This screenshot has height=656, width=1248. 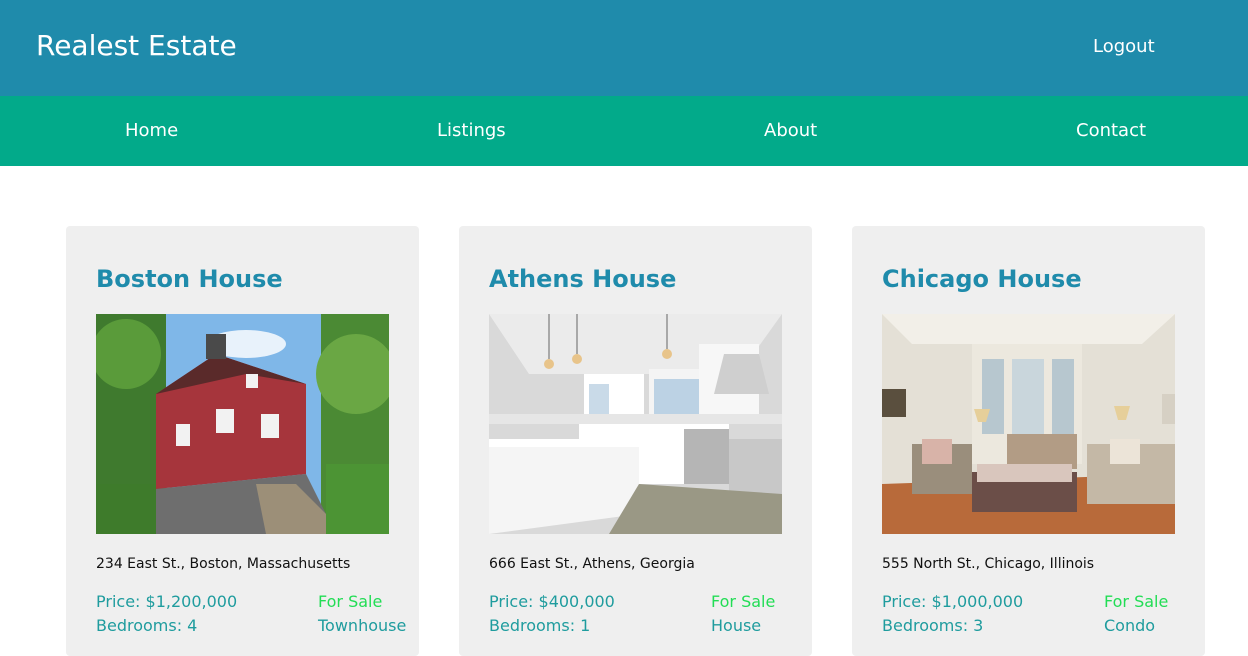 I want to click on kitchen-photo-icon, so click(x=635, y=424).